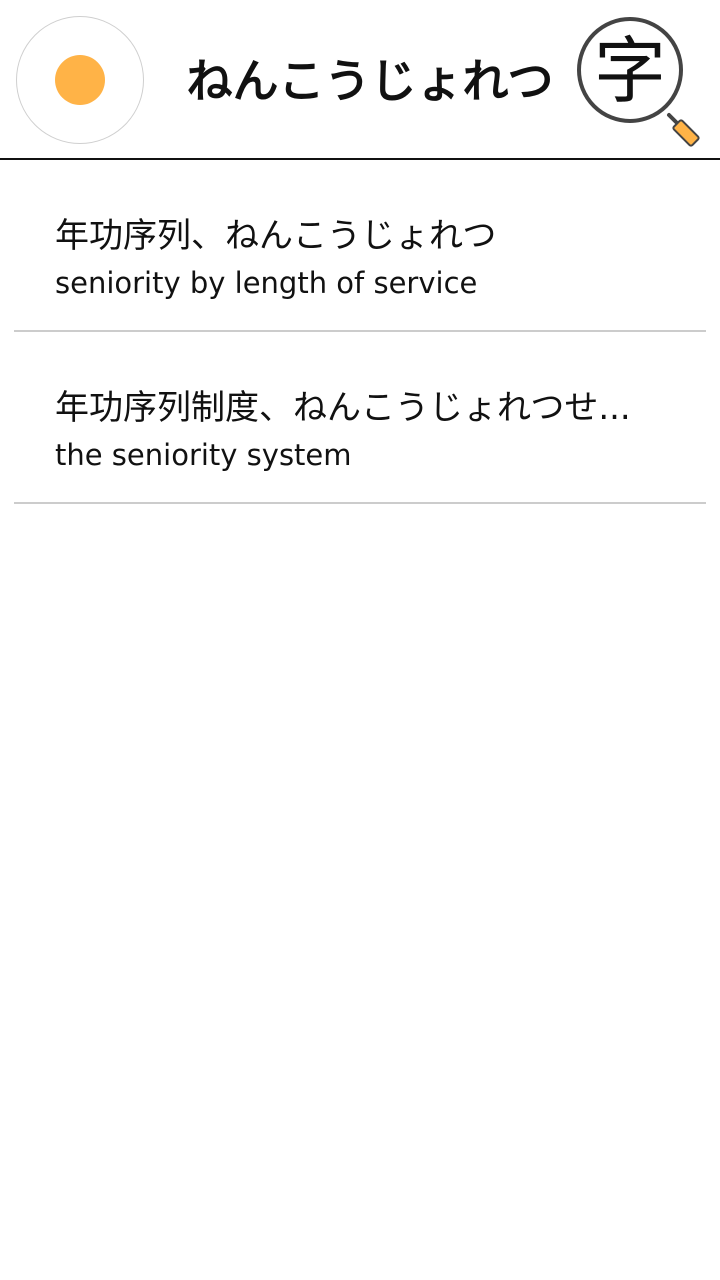 This screenshot has width=720, height=1280. I want to click on list-item: 年功序列制度、ねんこうじょれつせ... the seniority system, so click(360, 418).